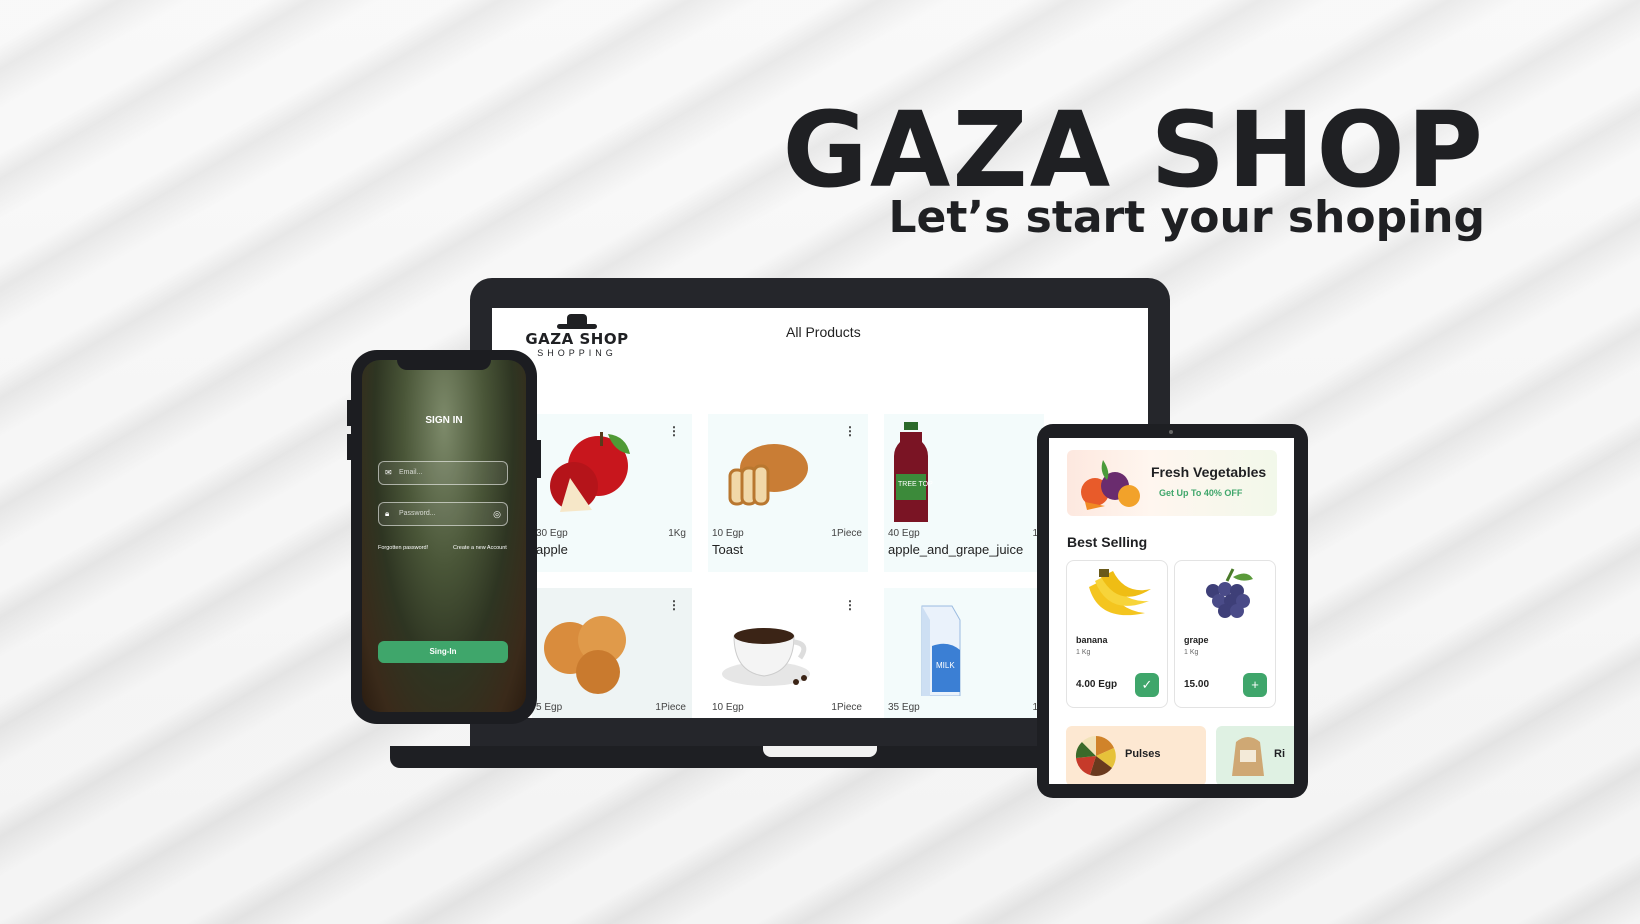 This screenshot has width=1640, height=924. What do you see at coordinates (577, 322) in the screenshot?
I see `hat-icon` at bounding box center [577, 322].